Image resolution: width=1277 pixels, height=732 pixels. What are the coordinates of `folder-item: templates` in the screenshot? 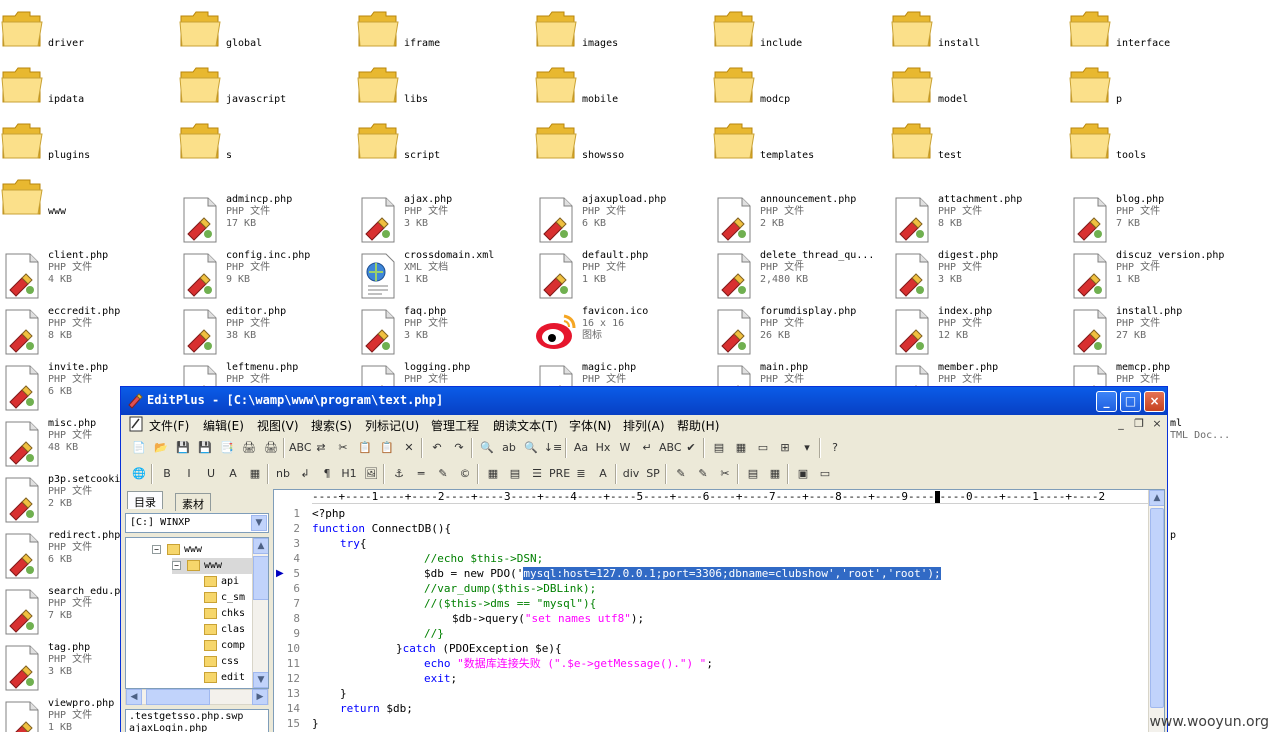 It's located at (801, 142).